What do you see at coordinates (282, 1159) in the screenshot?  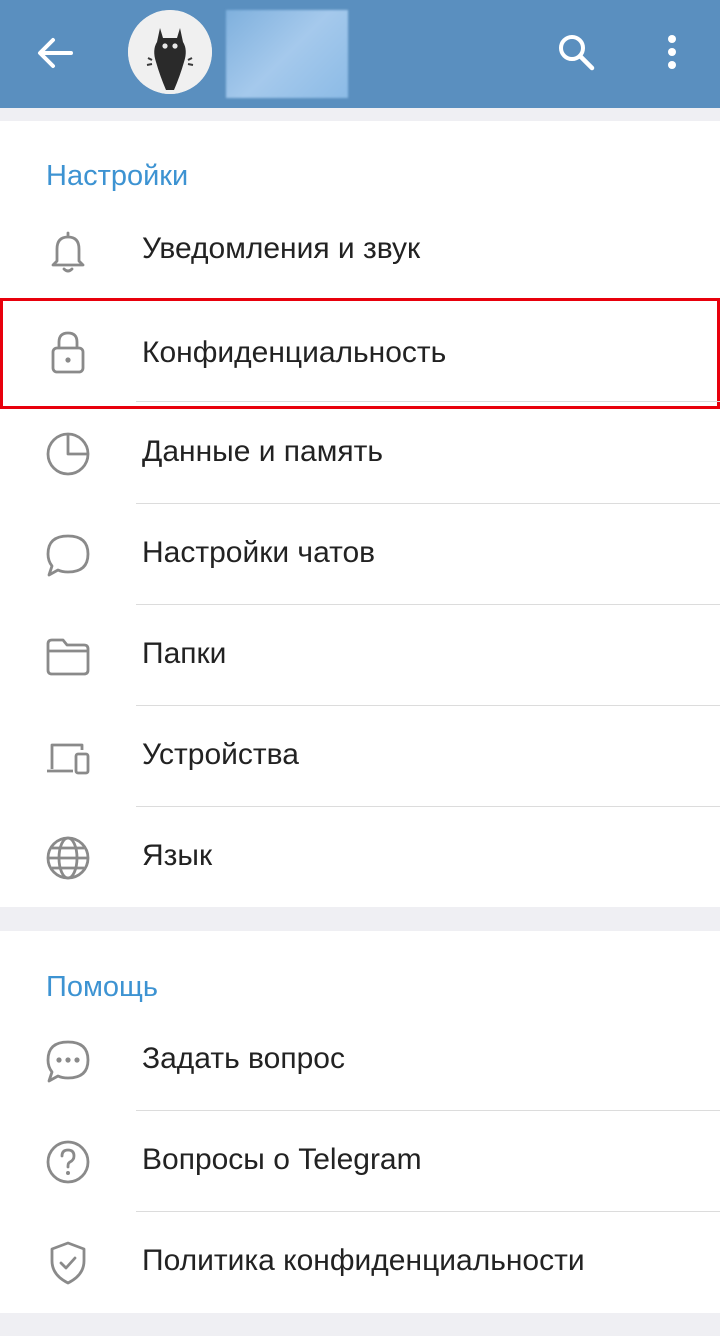 I see `help-item-label: Вопросы о Telegram` at bounding box center [282, 1159].